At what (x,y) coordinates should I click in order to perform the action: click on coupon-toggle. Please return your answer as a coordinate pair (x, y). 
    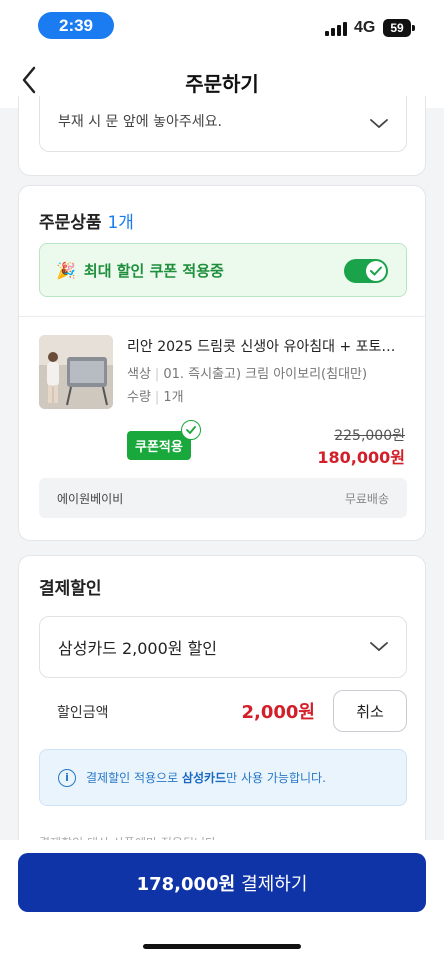
    Looking at the image, I should click on (366, 271).